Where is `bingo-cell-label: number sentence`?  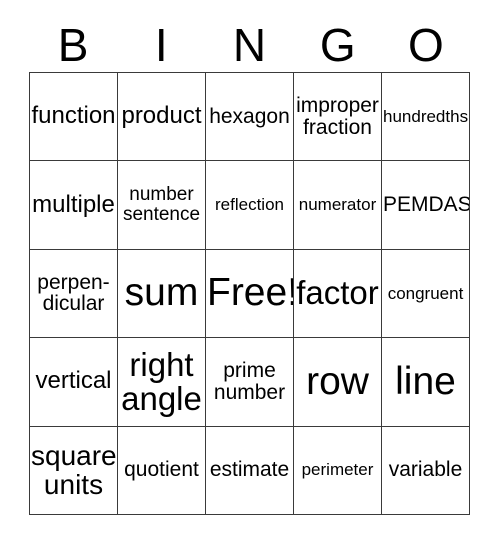 bingo-cell-label: number sentence is located at coordinates (161, 205).